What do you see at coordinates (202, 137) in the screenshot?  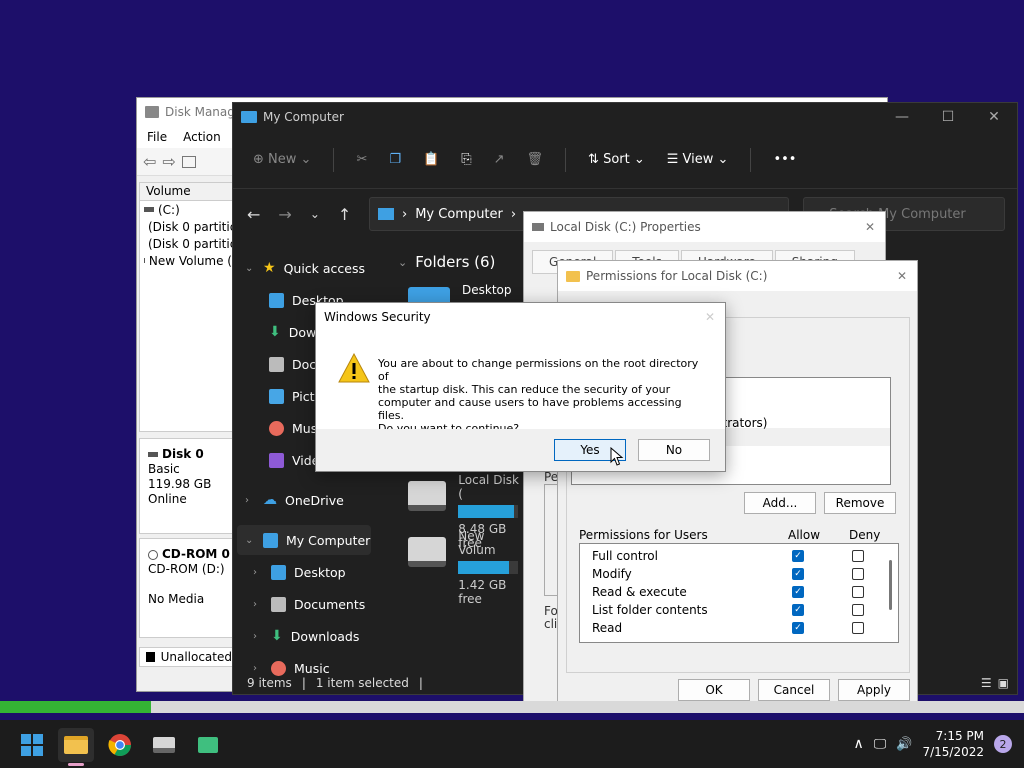 I see `dm-menu-action: Action` at bounding box center [202, 137].